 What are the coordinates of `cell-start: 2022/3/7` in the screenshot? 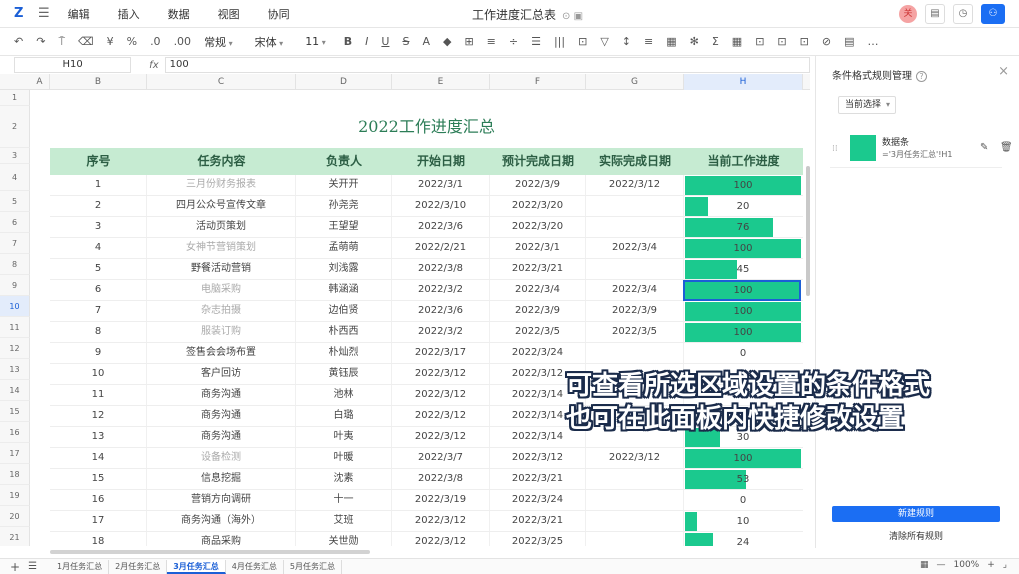 It's located at (441, 458).